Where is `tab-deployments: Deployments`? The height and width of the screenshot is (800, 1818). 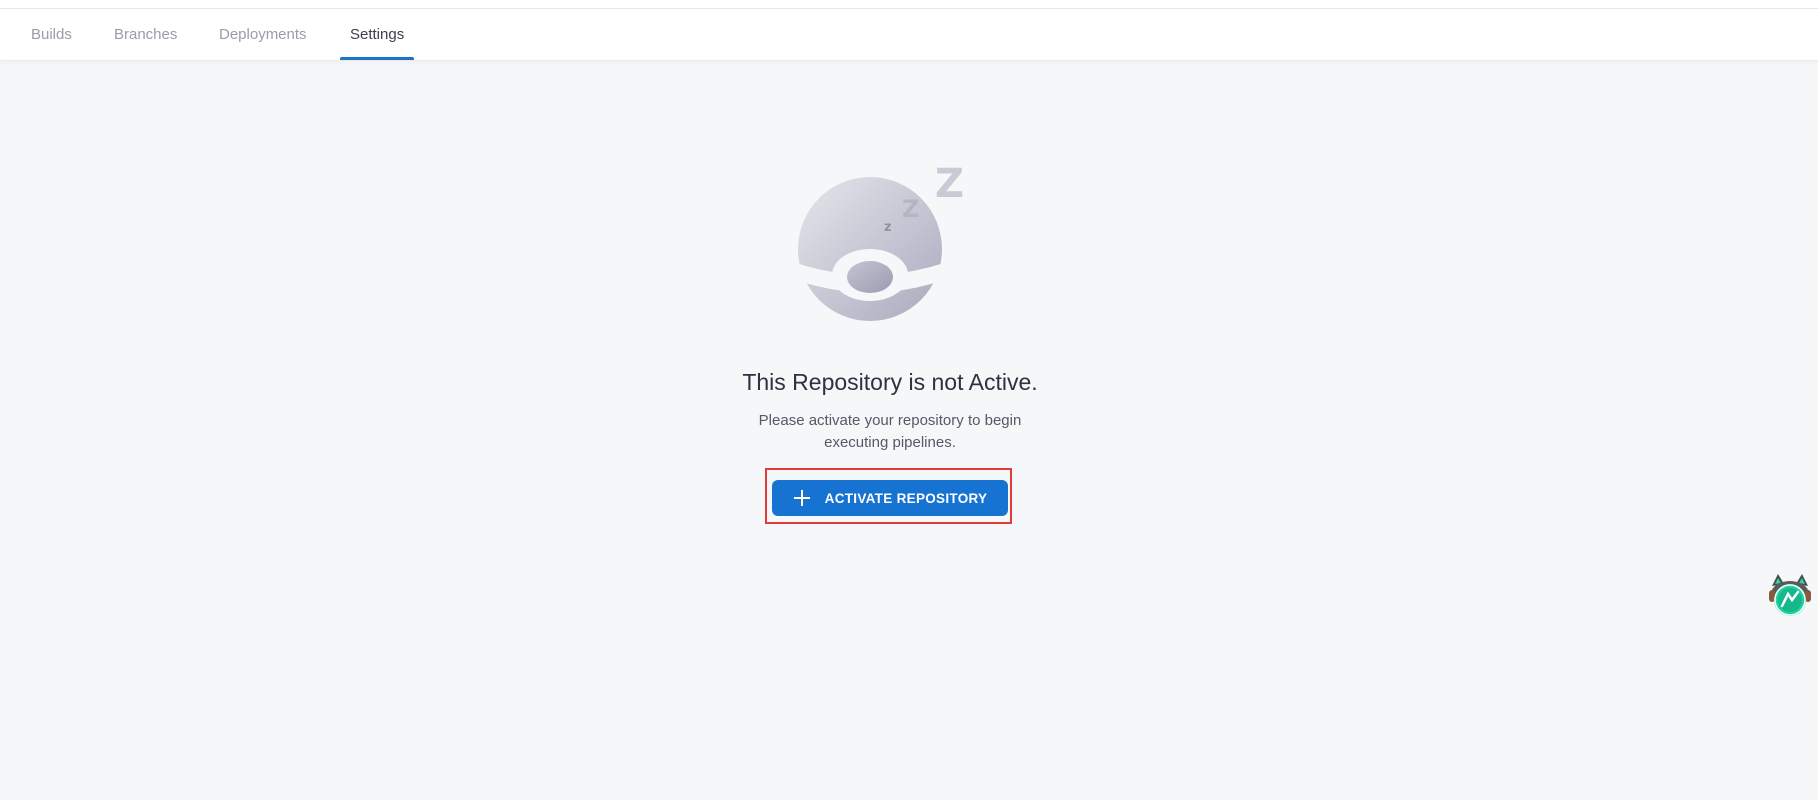 tab-deployments: Deployments is located at coordinates (263, 34).